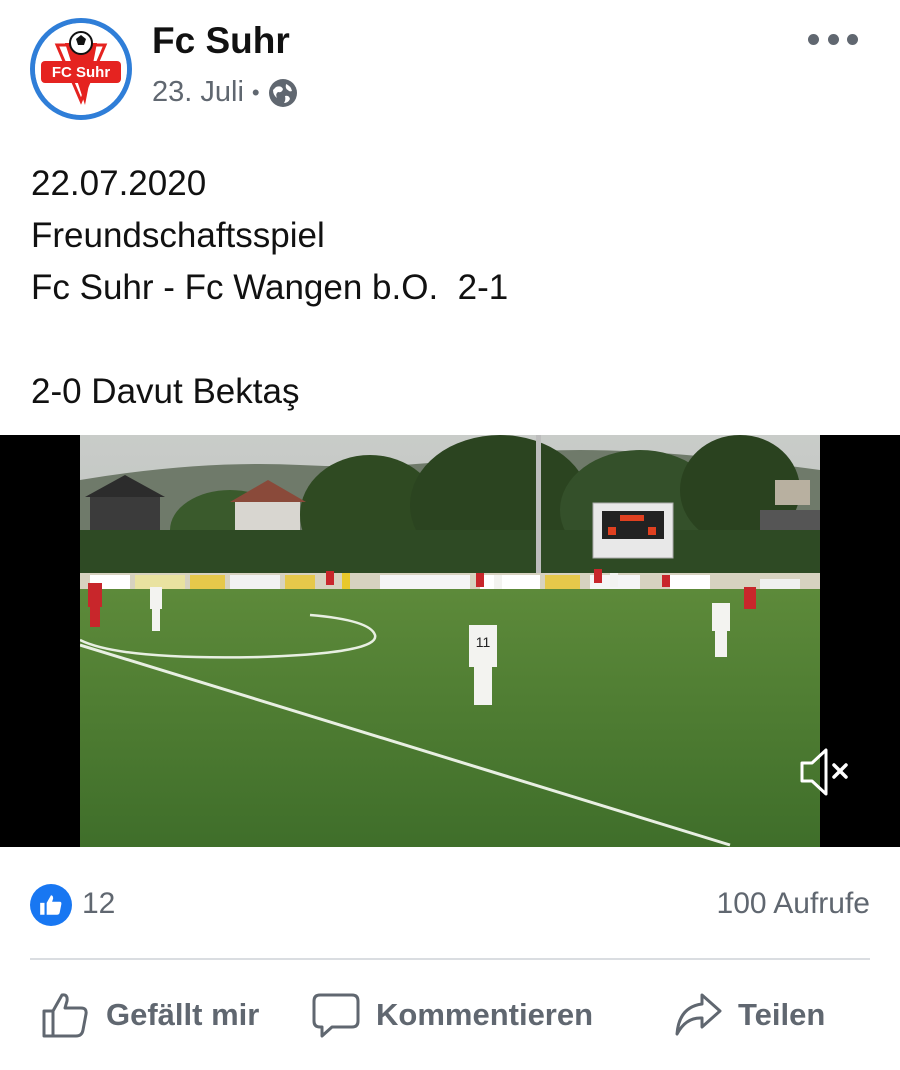 Image resolution: width=900 pixels, height=1070 pixels. What do you see at coordinates (65, 1015) in the screenshot?
I see `thumbs-up-outline-icon` at bounding box center [65, 1015].